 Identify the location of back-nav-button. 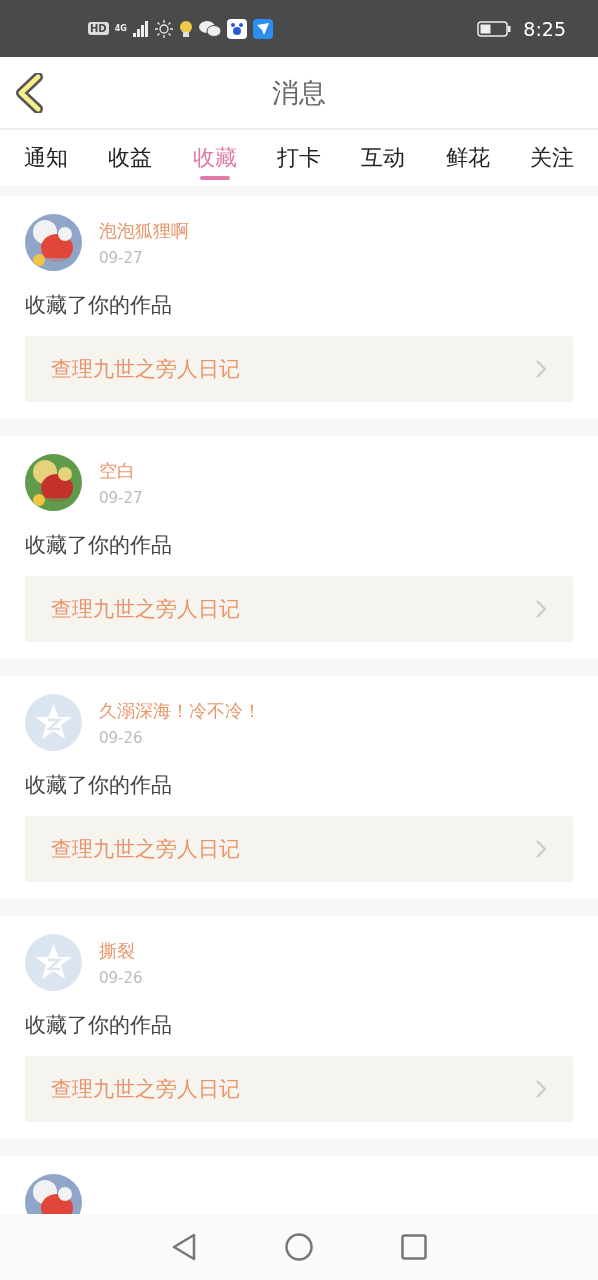
(184, 1247).